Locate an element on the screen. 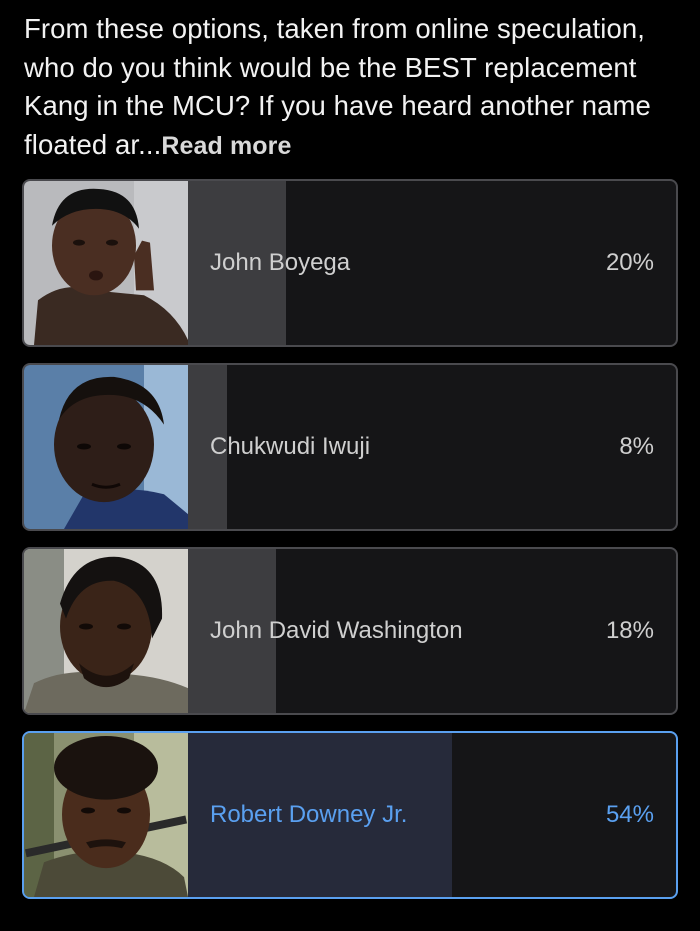  option-label: John Boyega is located at coordinates (280, 262).